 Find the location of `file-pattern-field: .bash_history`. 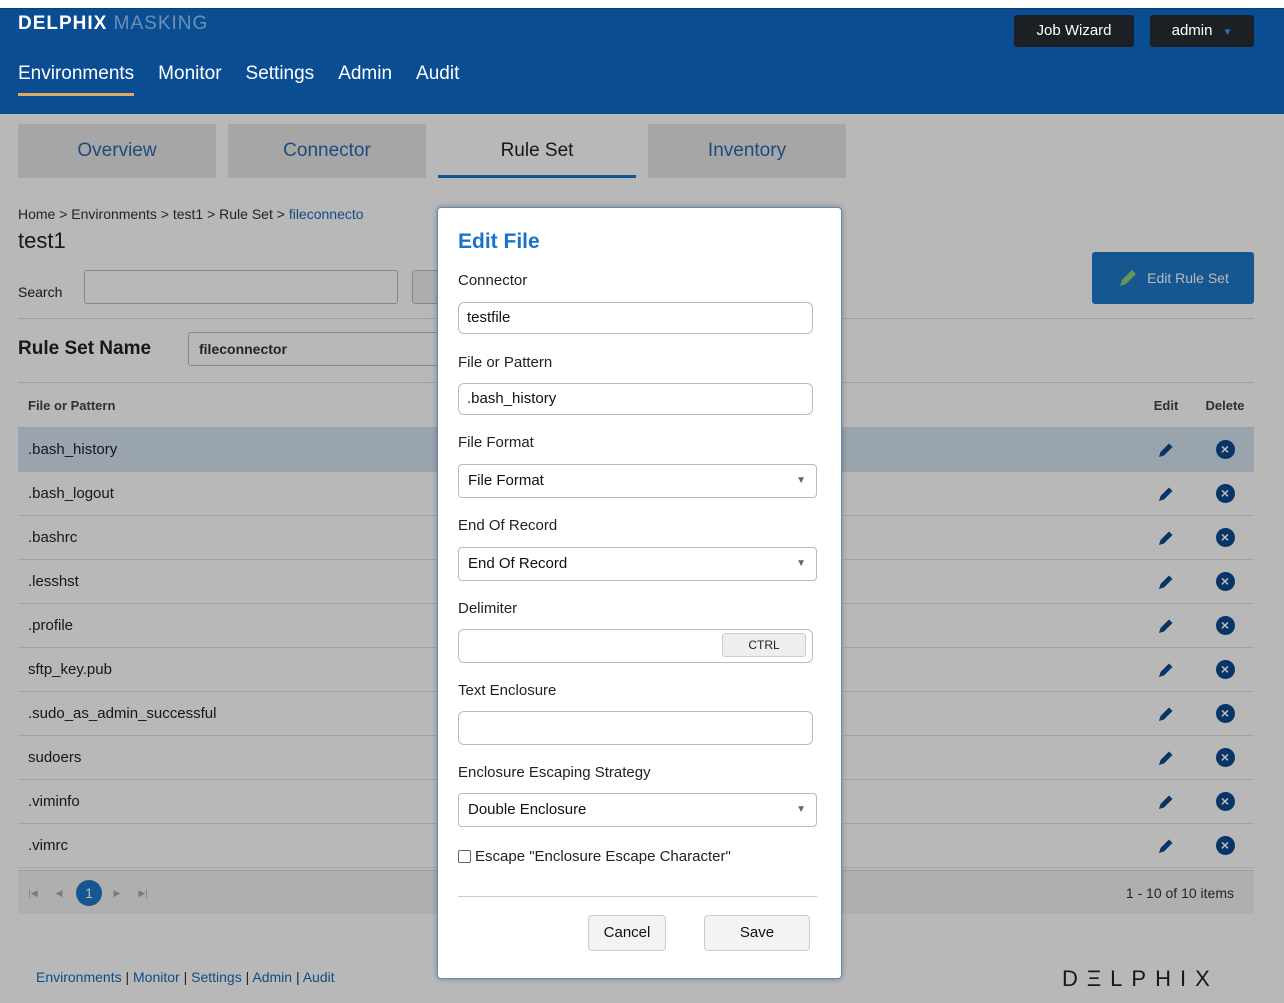

file-pattern-field: .bash_history is located at coordinates (635, 399).